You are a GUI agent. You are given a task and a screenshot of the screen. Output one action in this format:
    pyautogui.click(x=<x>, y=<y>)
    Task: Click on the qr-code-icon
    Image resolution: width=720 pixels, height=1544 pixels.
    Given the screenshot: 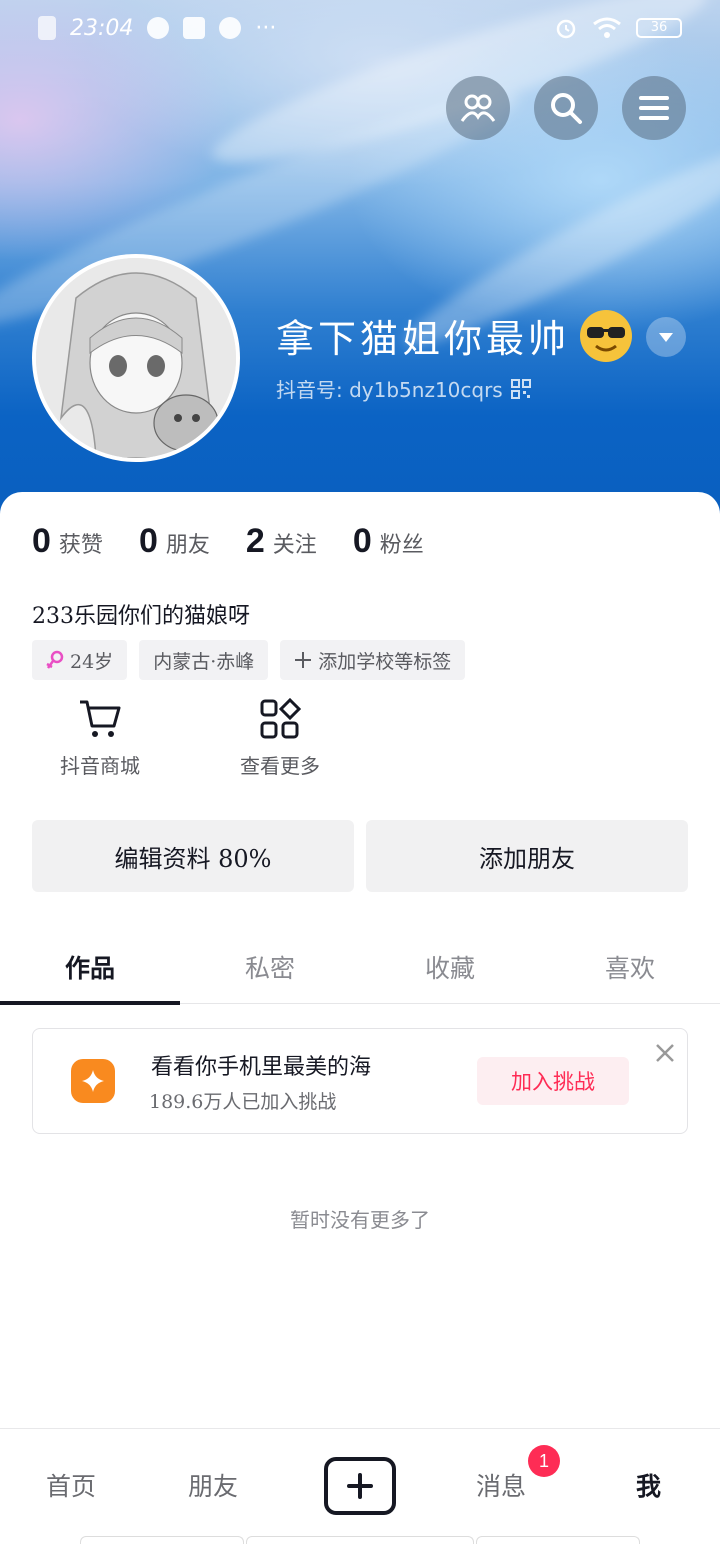 What is the action you would take?
    pyautogui.click(x=520, y=388)
    